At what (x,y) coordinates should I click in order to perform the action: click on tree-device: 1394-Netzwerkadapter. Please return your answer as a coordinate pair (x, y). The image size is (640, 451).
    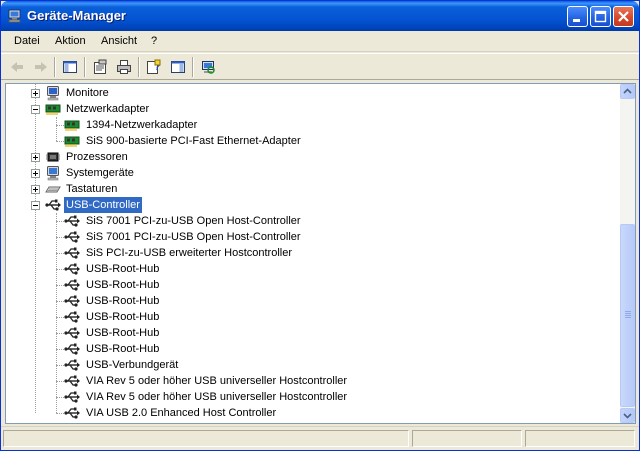
    Looking at the image, I should click on (312, 125).